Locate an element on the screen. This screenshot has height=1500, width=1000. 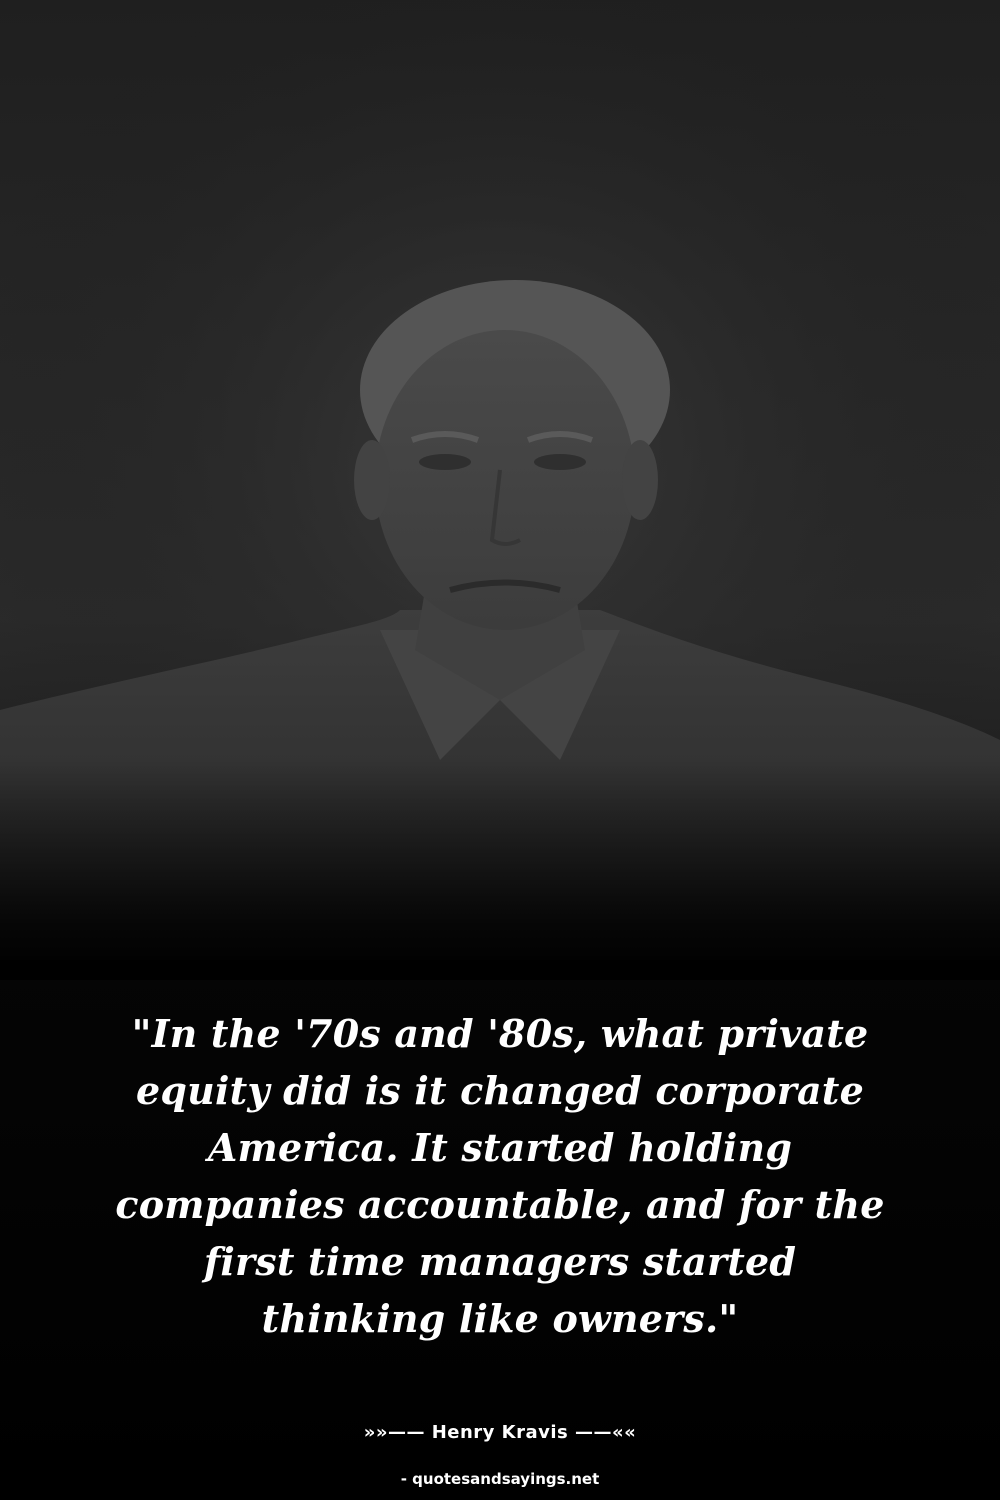
source-watermark: - quotesandsayings.net is located at coordinates (500, 1479).